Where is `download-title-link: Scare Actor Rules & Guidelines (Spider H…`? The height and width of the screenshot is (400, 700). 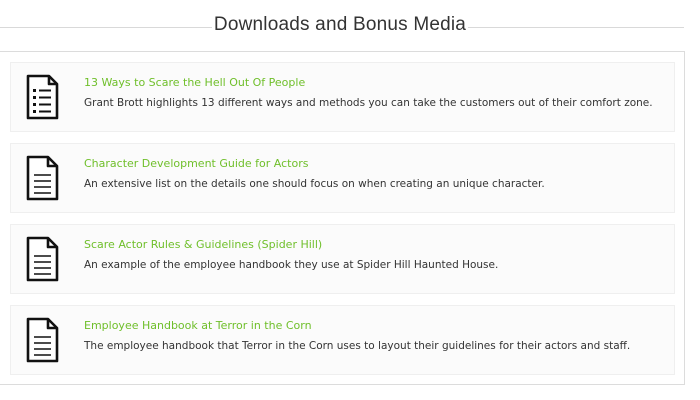 download-title-link: Scare Actor Rules & Guidelines (Spider H… is located at coordinates (203, 244).